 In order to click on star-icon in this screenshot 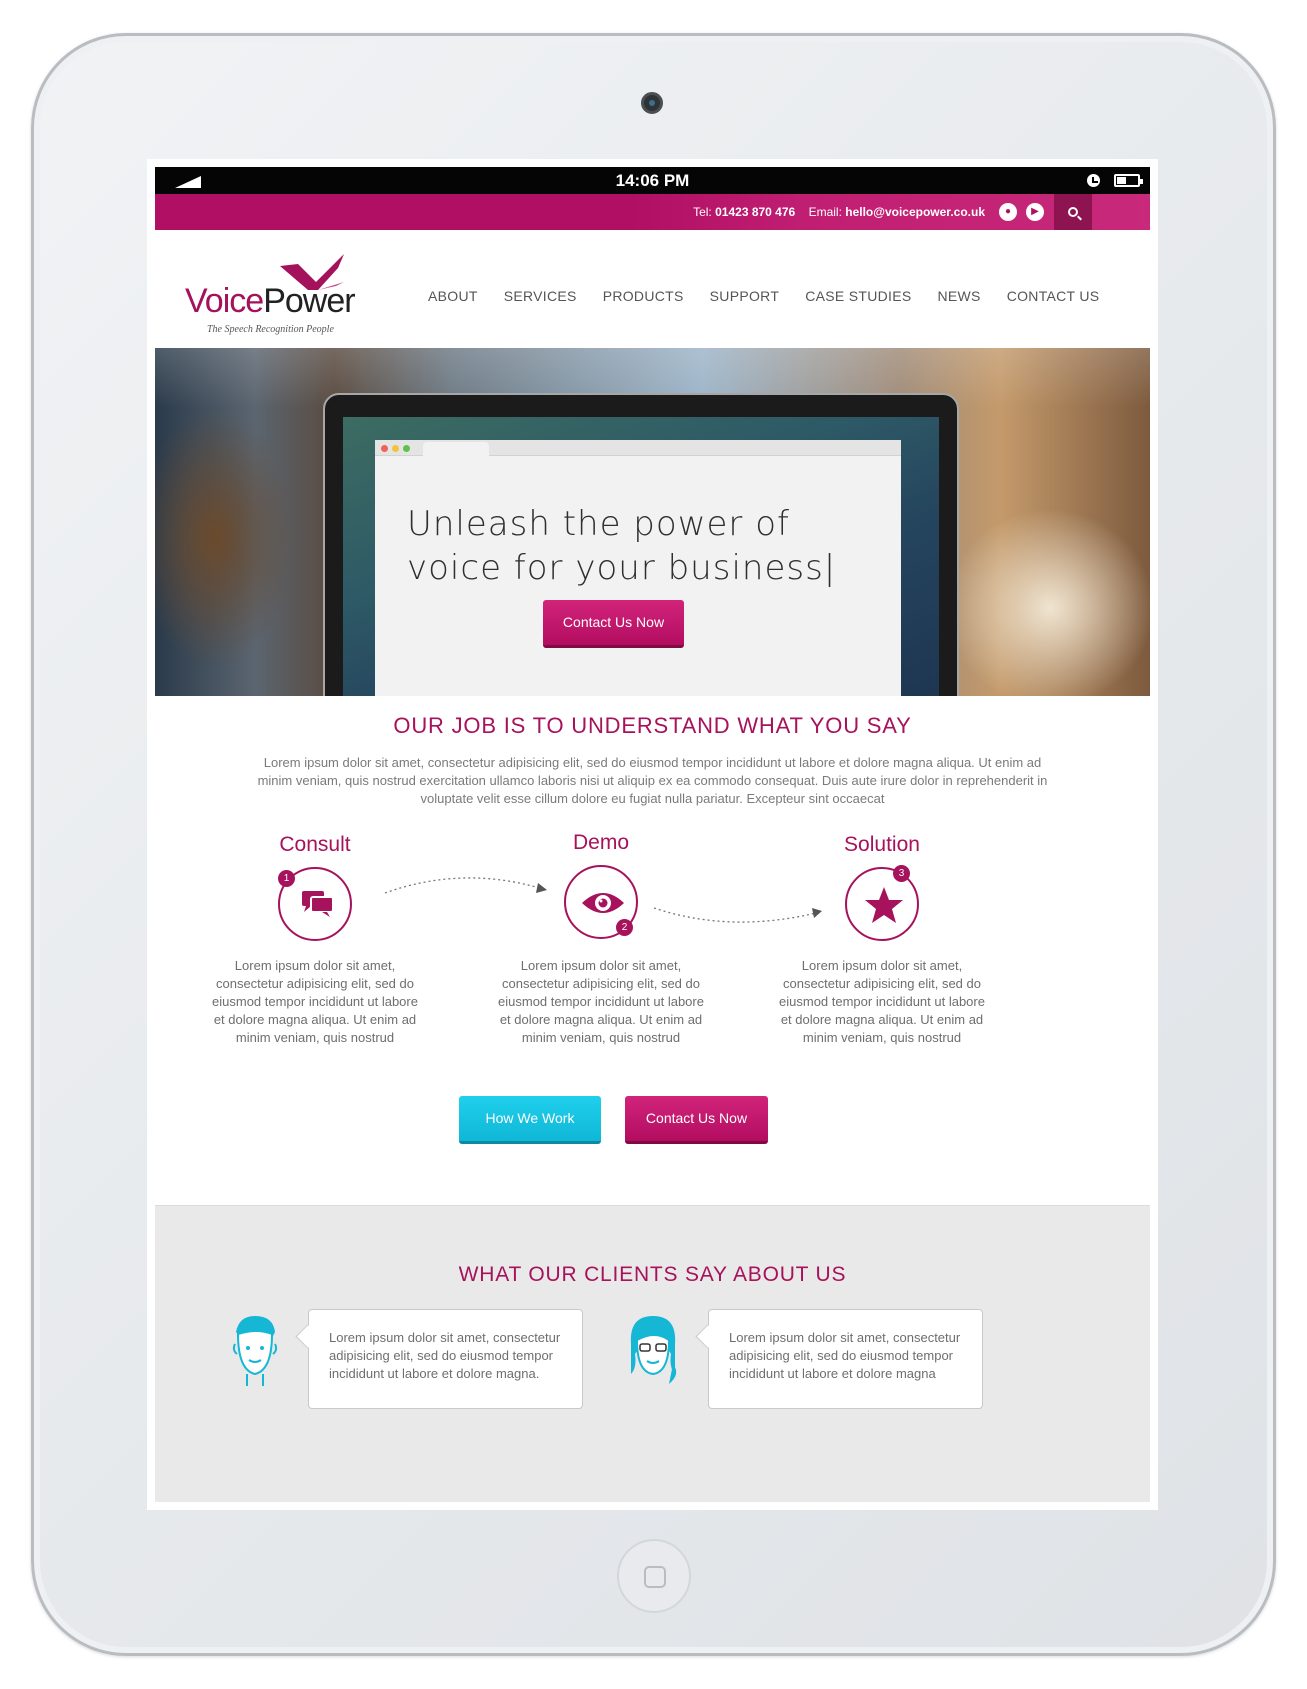, I will do `click(884, 905)`.